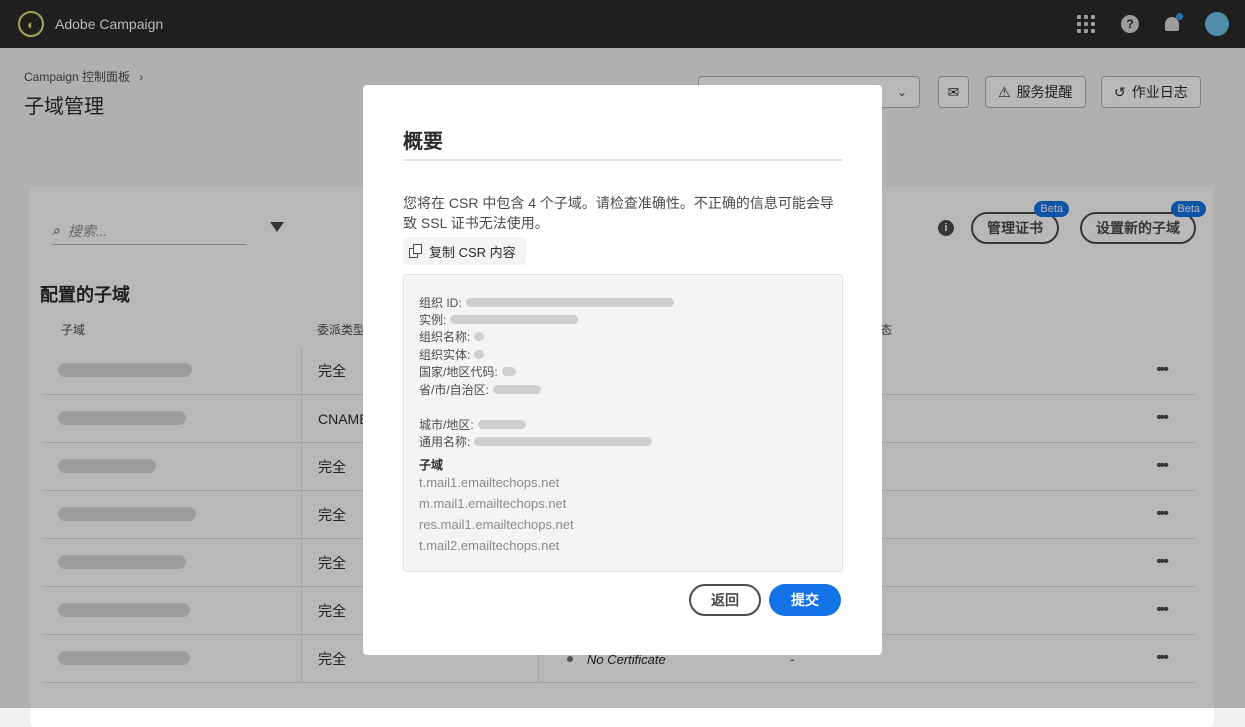 The width and height of the screenshot is (1245, 727). Describe the element at coordinates (489, 482) in the screenshot. I see `subdomain-item: t.mail1.emailtechops.net` at that location.